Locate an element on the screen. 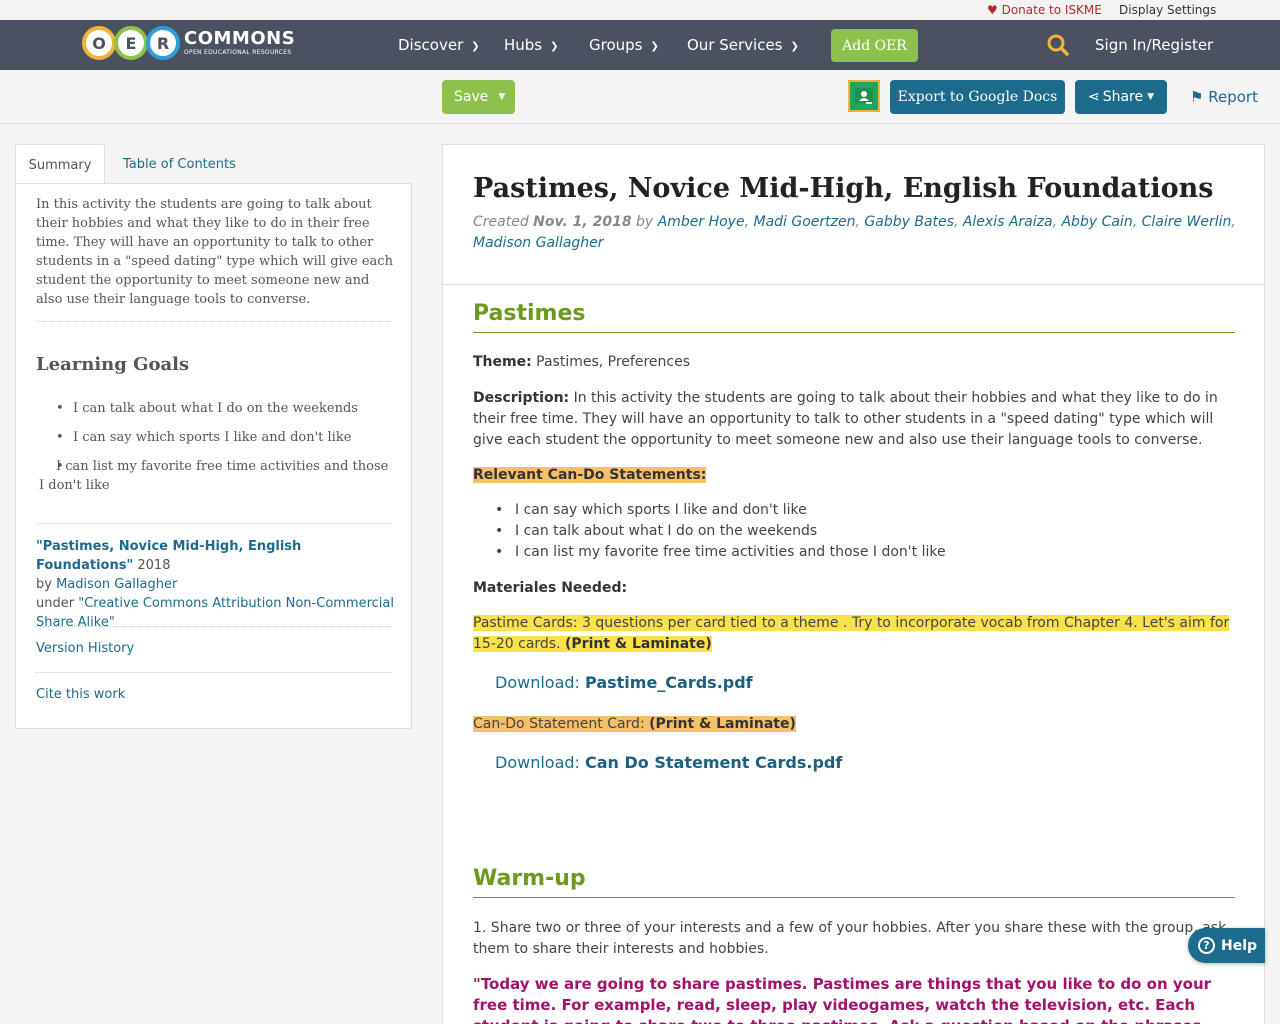 This screenshot has height=1024, width=1280. share-label: Share is located at coordinates (1123, 97).